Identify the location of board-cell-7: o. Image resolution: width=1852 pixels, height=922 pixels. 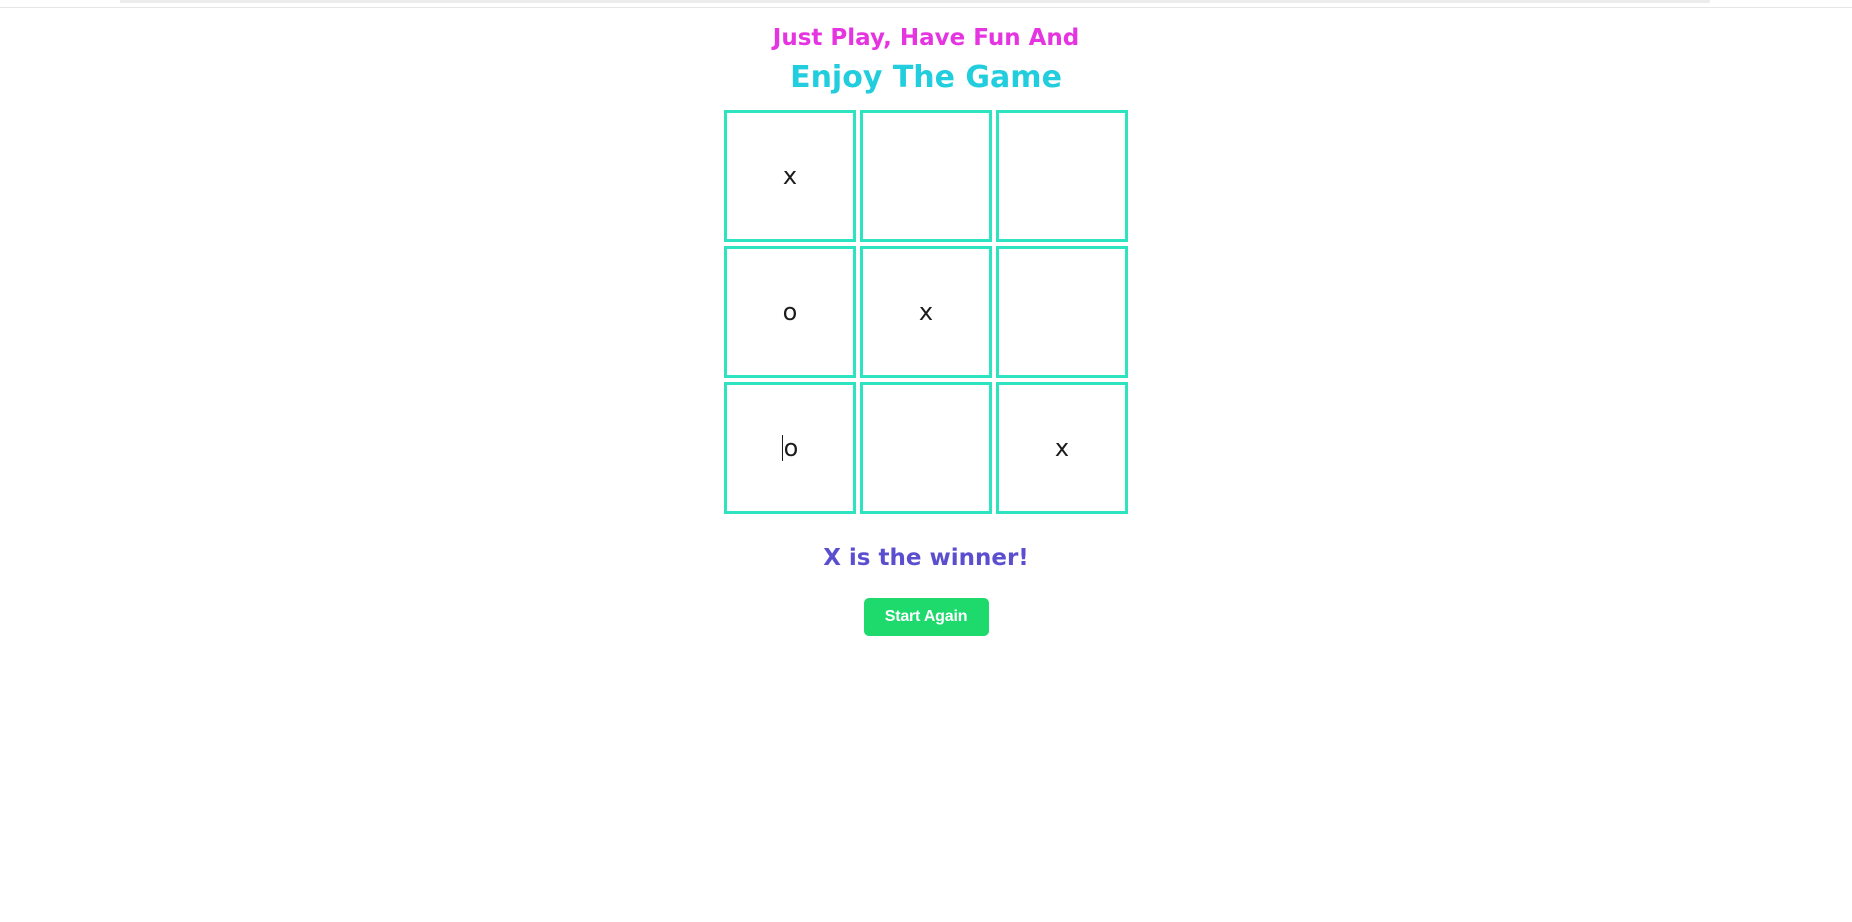
(790, 448).